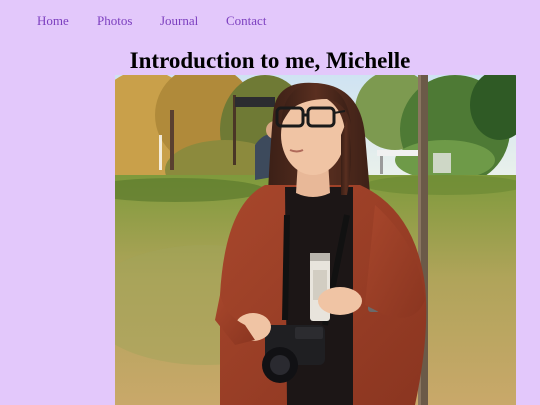 This screenshot has height=405, width=540. Describe the element at coordinates (179, 21) in the screenshot. I see `nav-link-journal: Journal` at that location.